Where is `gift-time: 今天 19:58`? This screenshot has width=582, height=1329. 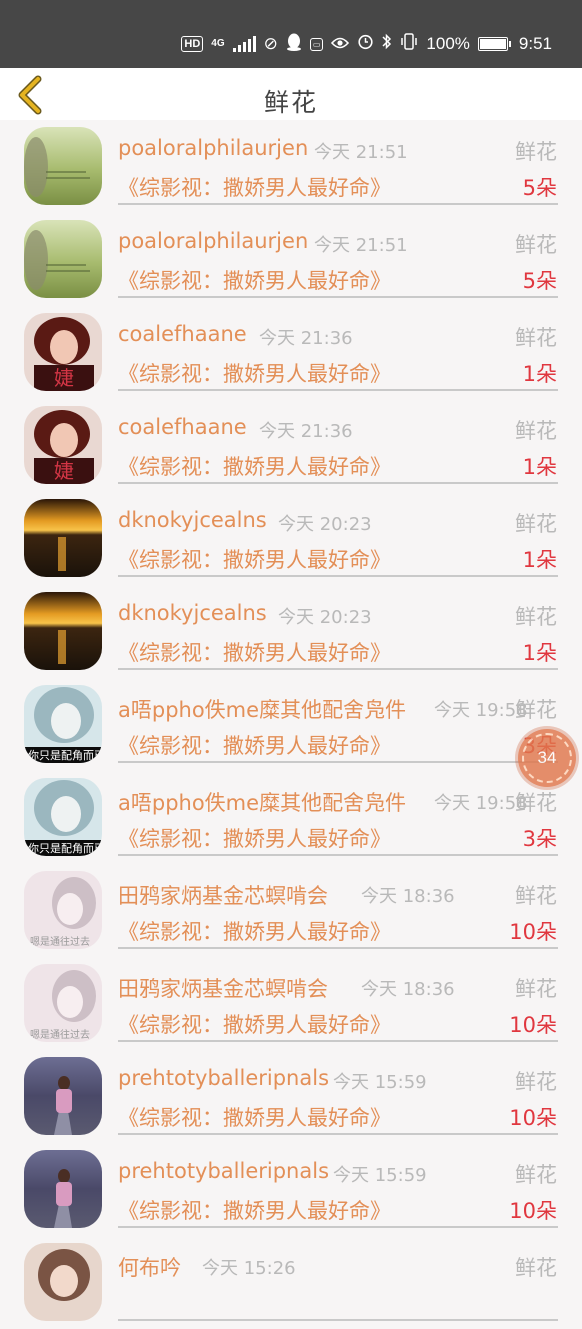
gift-time: 今天 19:58 is located at coordinates (481, 803).